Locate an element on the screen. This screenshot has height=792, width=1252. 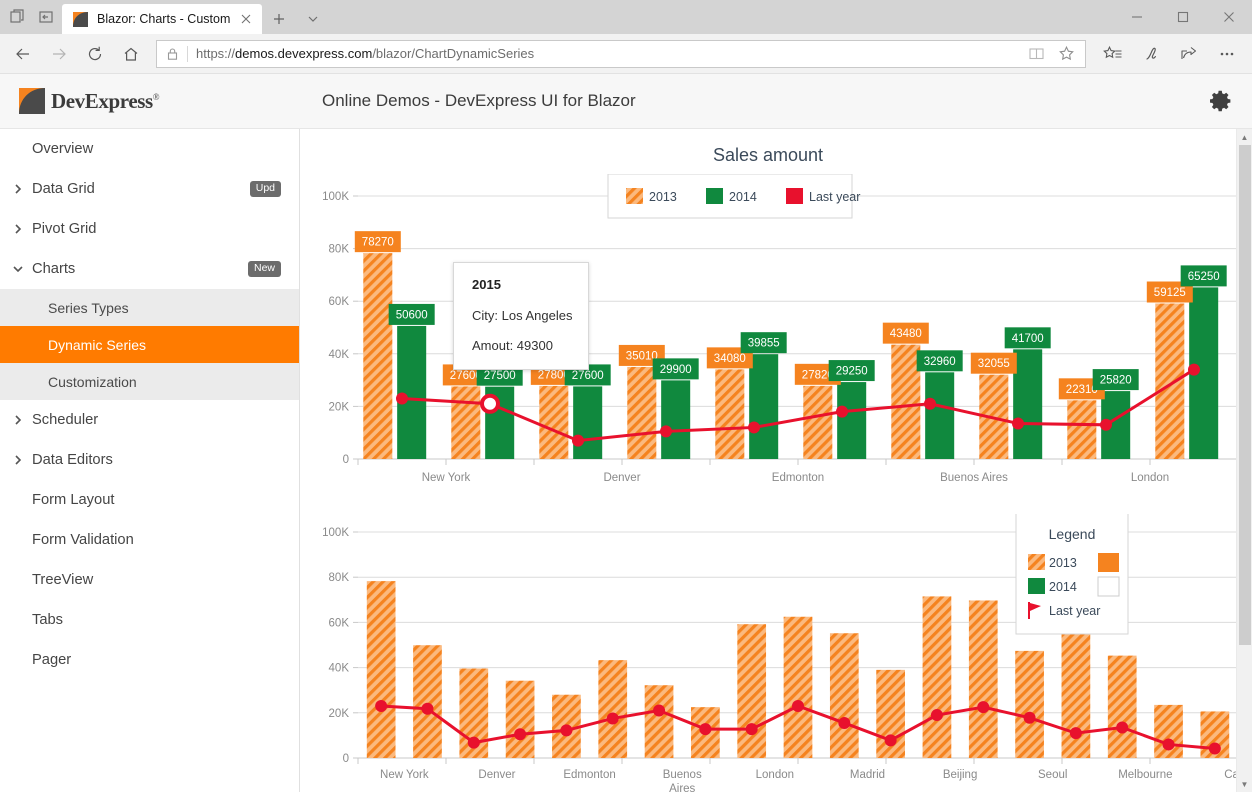
sidebar-item-label: Customization is located at coordinates (92, 381).